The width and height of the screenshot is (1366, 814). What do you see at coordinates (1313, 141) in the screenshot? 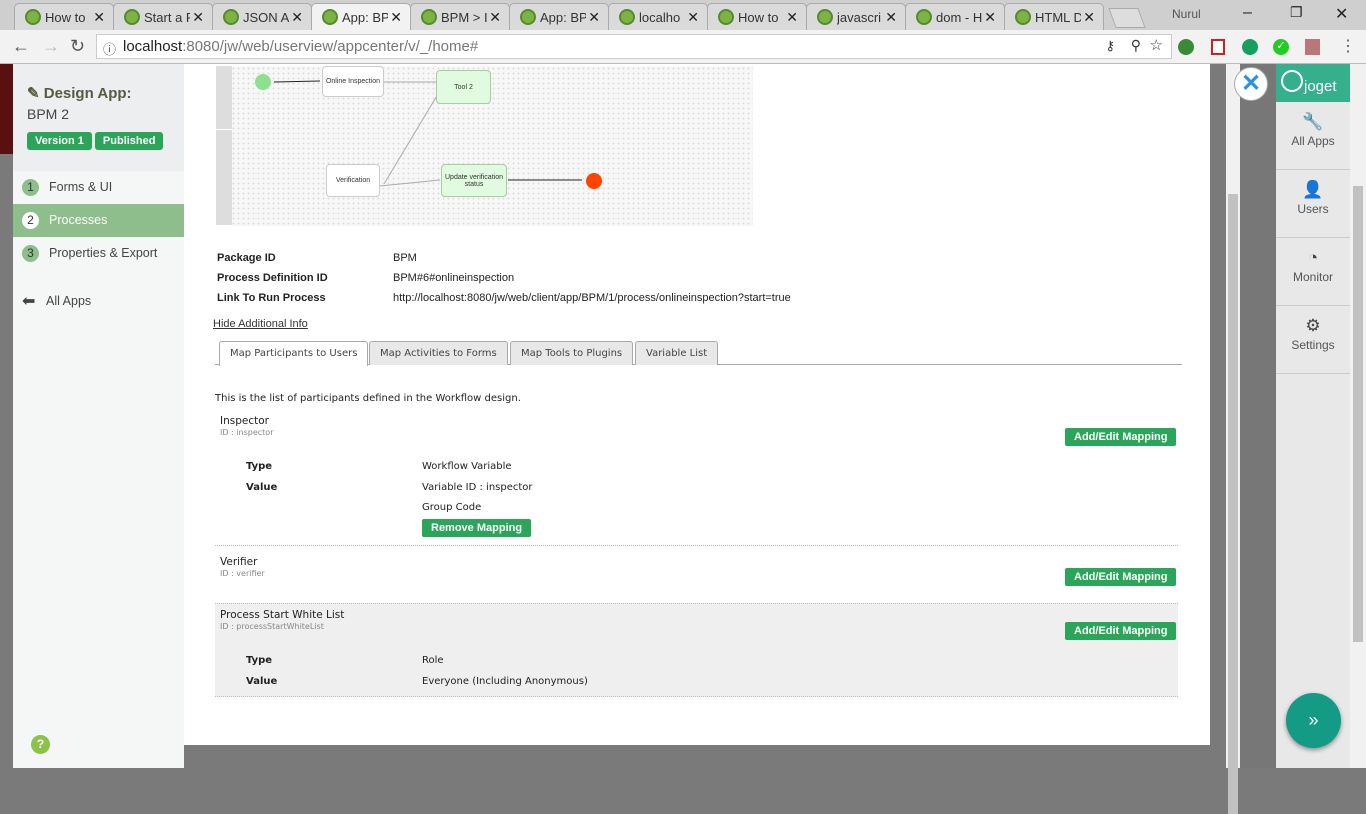
I see `menu-label: All Apps` at bounding box center [1313, 141].